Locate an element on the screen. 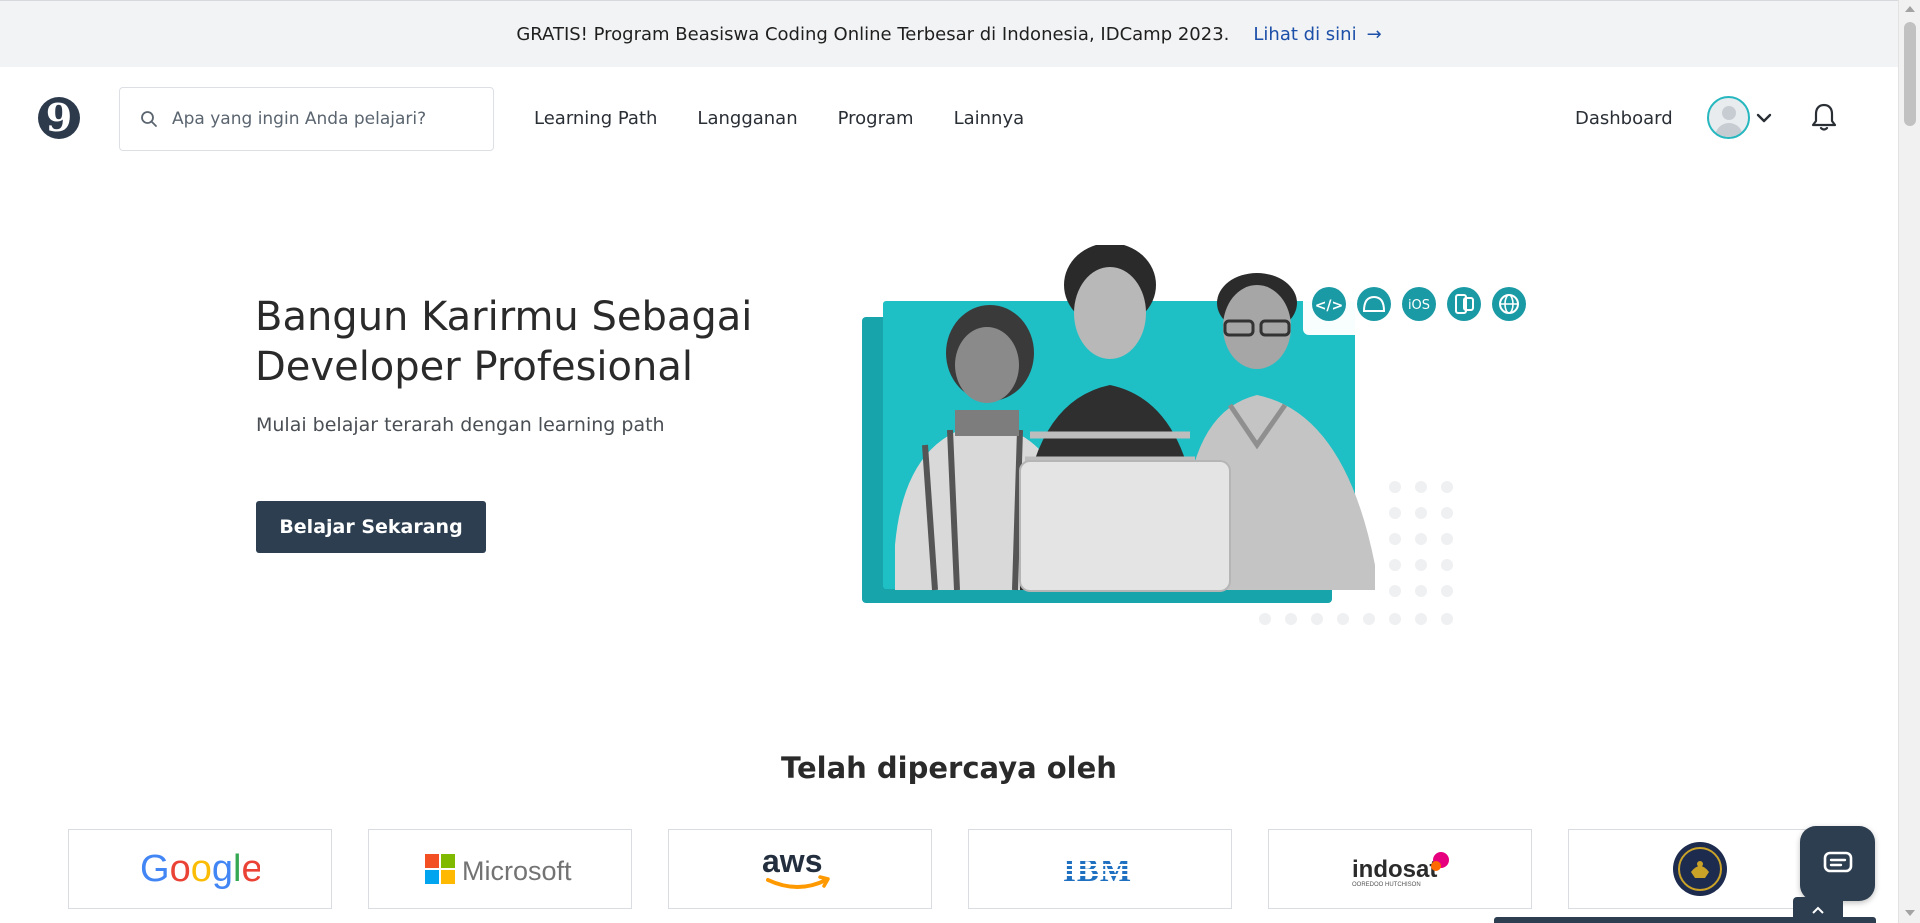  google-logo: Google is located at coordinates (200, 869).